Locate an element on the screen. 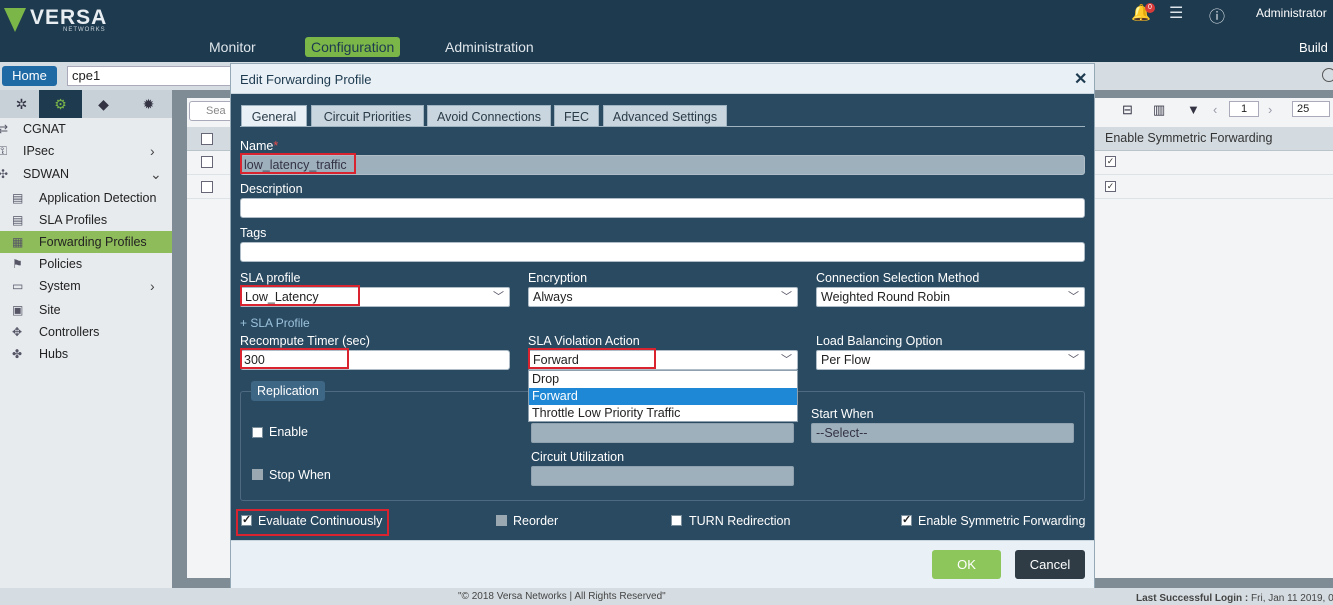  description-field is located at coordinates (662, 208).